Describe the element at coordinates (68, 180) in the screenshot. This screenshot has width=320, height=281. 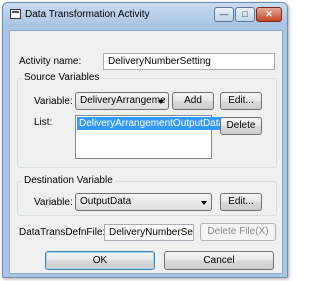
I see `destination-variable-title: Destination Variable` at that location.